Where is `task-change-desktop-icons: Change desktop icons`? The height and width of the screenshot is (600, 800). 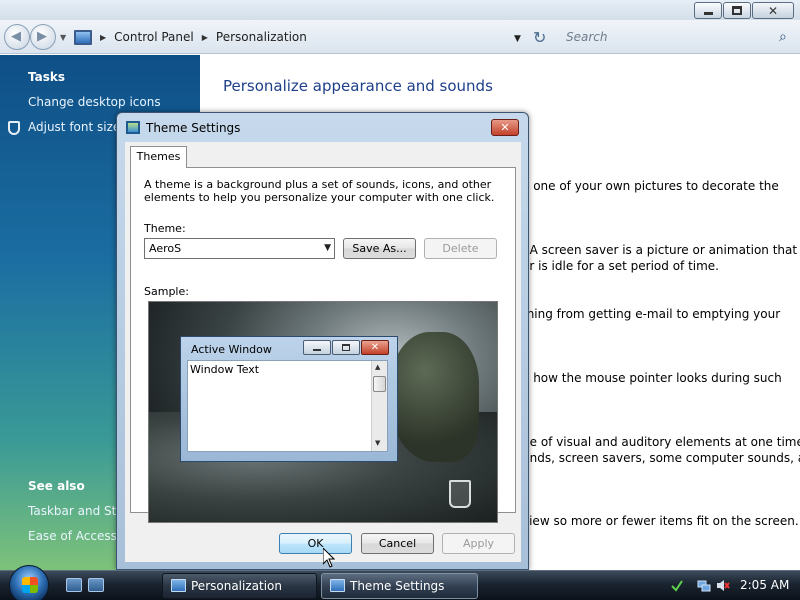 task-change-desktop-icons: Change desktop icons is located at coordinates (94, 102).